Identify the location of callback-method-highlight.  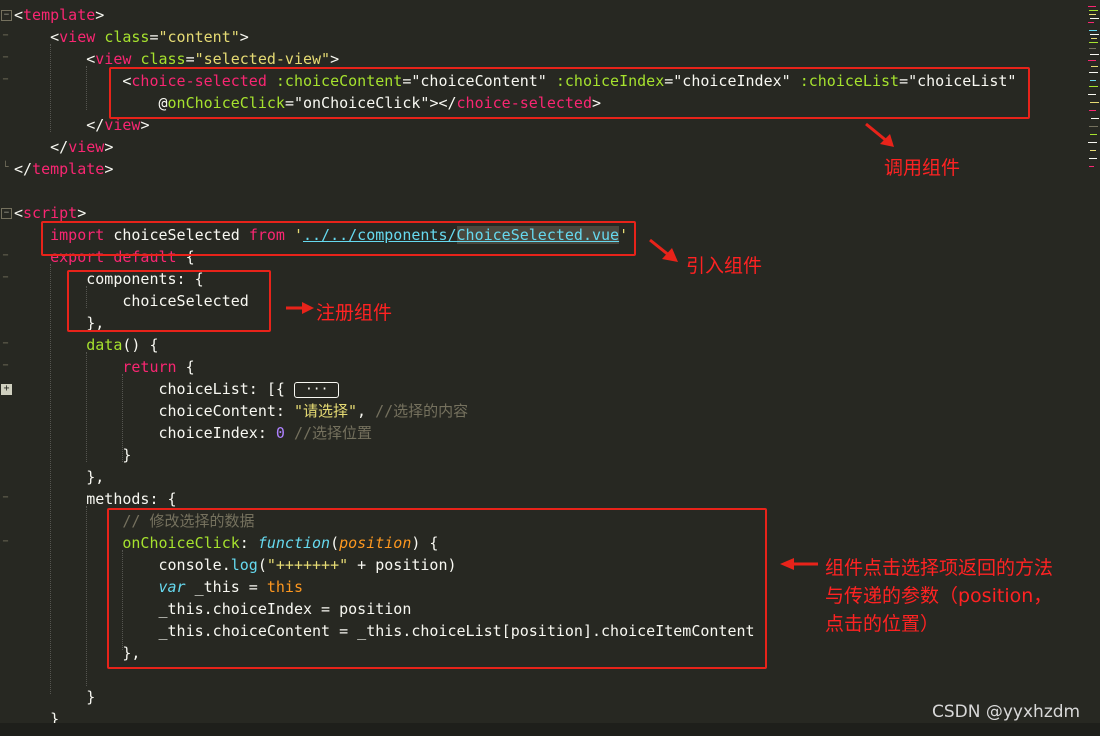
(437, 588).